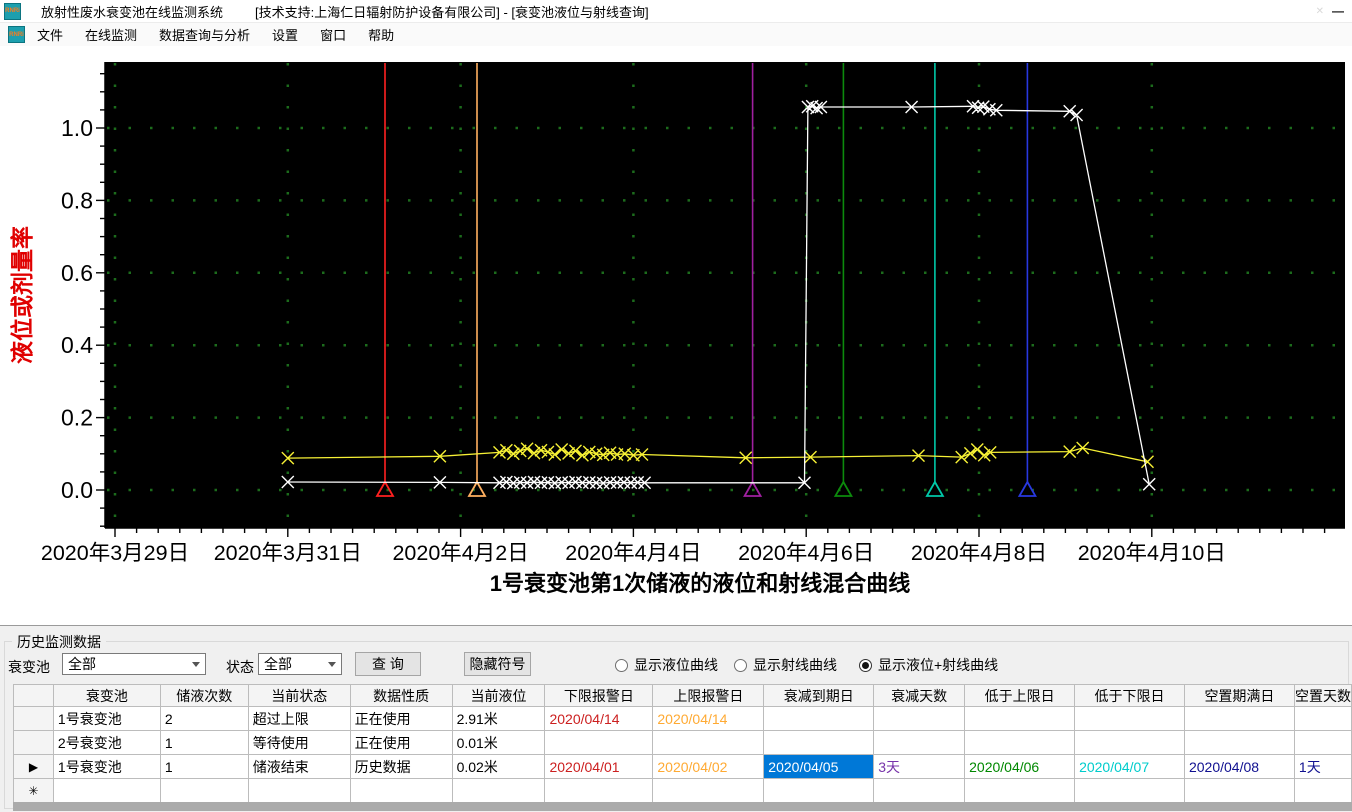 The height and width of the screenshot is (812, 1352). What do you see at coordinates (1322, 695) in the screenshot?
I see `column-header: 空置天数` at bounding box center [1322, 695].